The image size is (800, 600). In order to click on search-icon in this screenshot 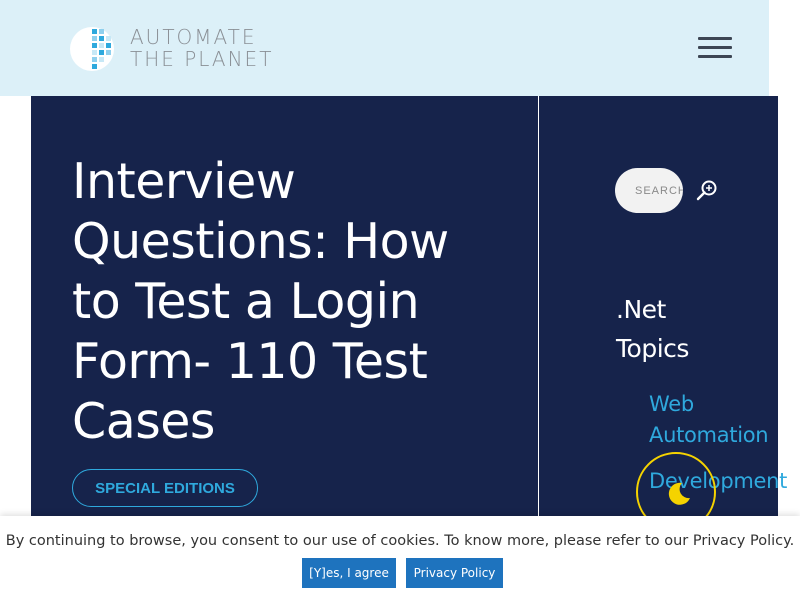, I will do `click(707, 190)`.